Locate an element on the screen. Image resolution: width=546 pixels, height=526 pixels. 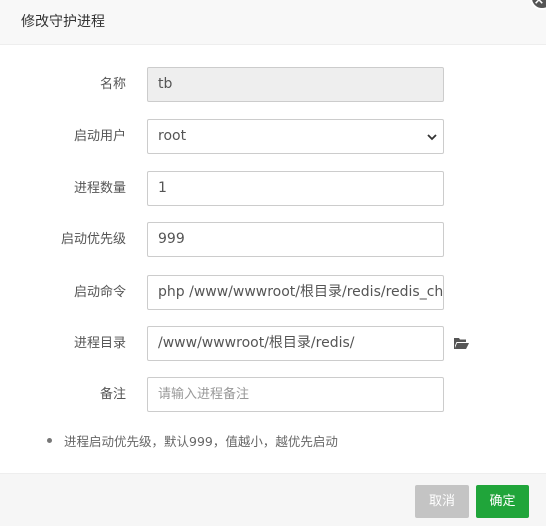
user-select-value: root is located at coordinates (172, 136).